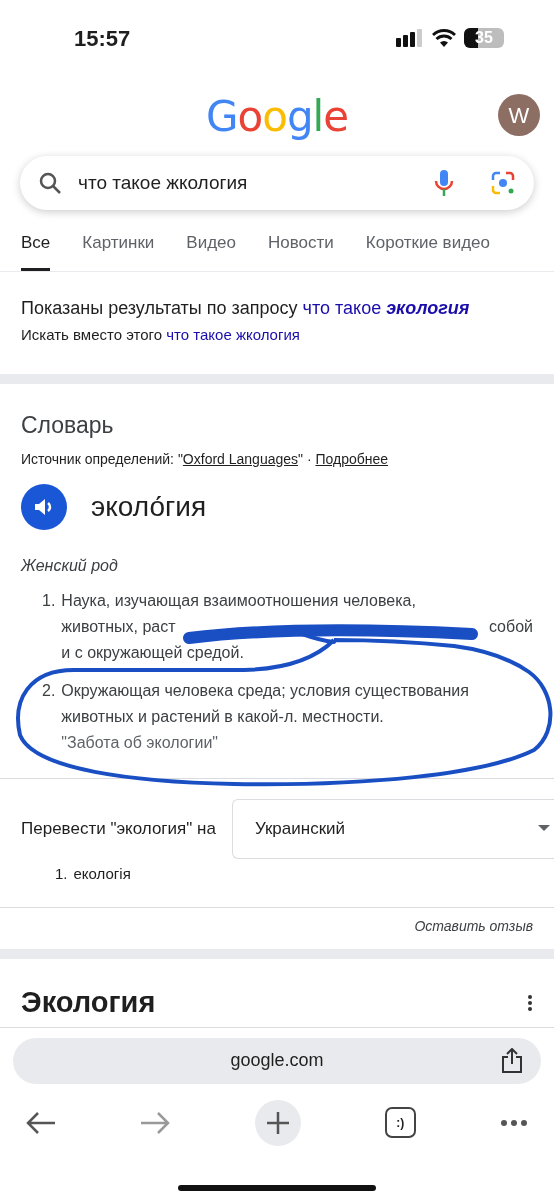 The height and width of the screenshot is (1200, 554). I want to click on translation-number: 1., so click(61, 873).